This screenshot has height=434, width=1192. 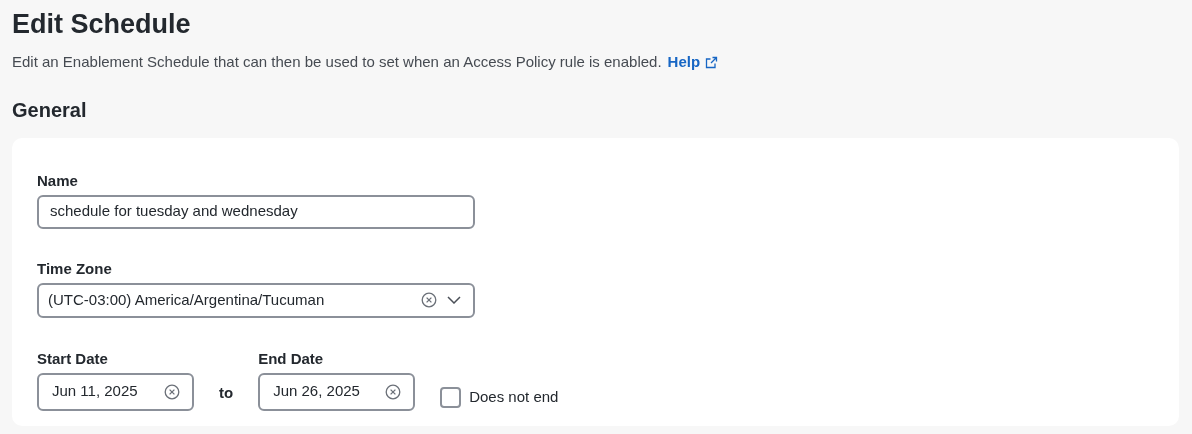 I want to click on page-description: Edit an Enablement Schedule that can then be used to set when an Access Policy rule is enabled., so click(x=337, y=62).